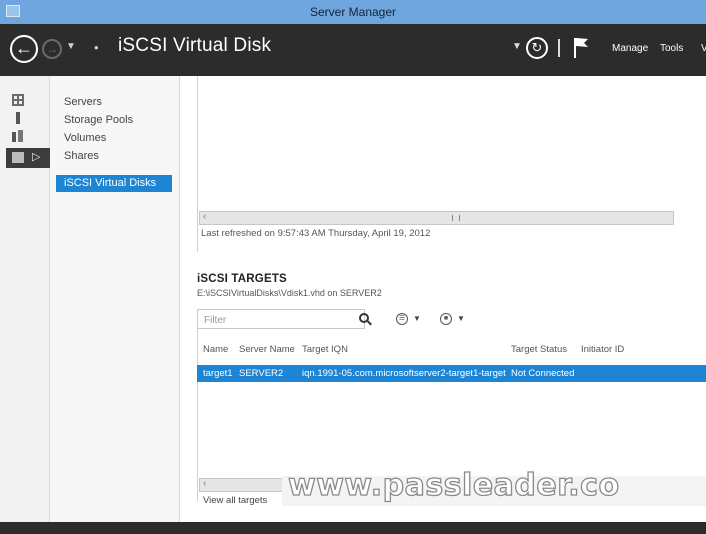 Image resolution: width=706 pixels, height=534 pixels. Describe the element at coordinates (71, 46) in the screenshot. I see `history-dropdown-icon: ▼` at that location.